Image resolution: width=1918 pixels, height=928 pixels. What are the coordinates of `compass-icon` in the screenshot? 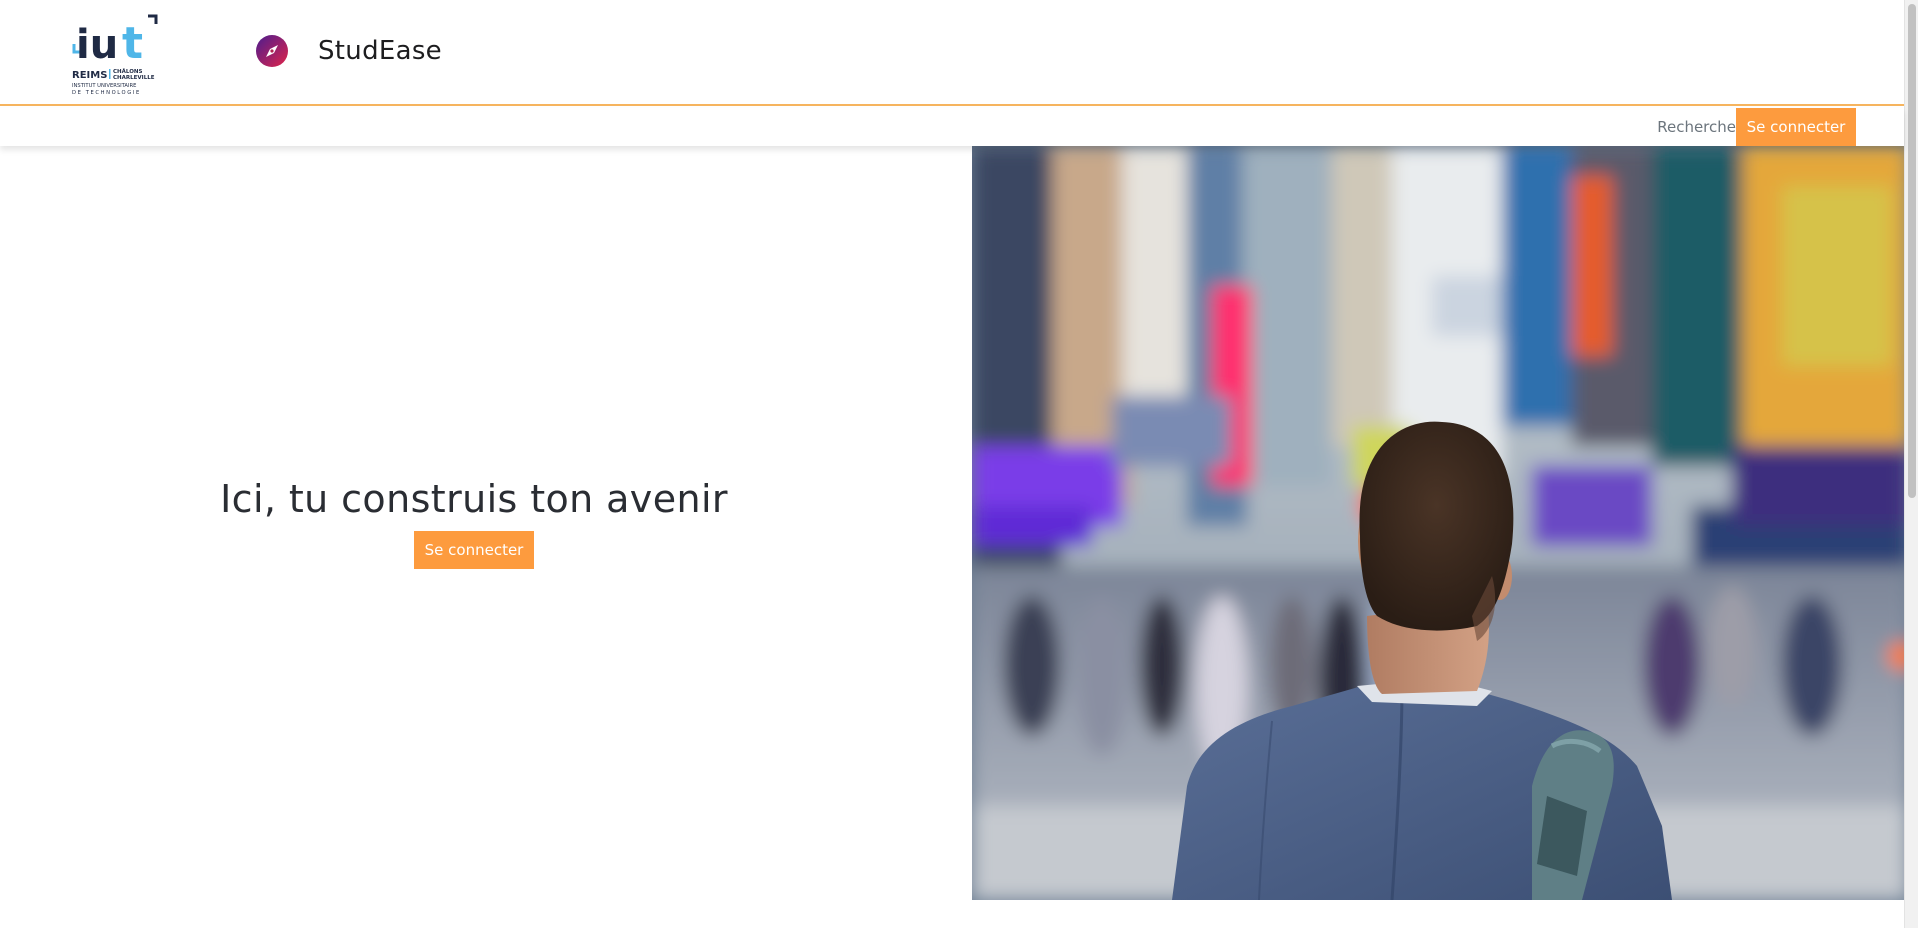 It's located at (272, 51).